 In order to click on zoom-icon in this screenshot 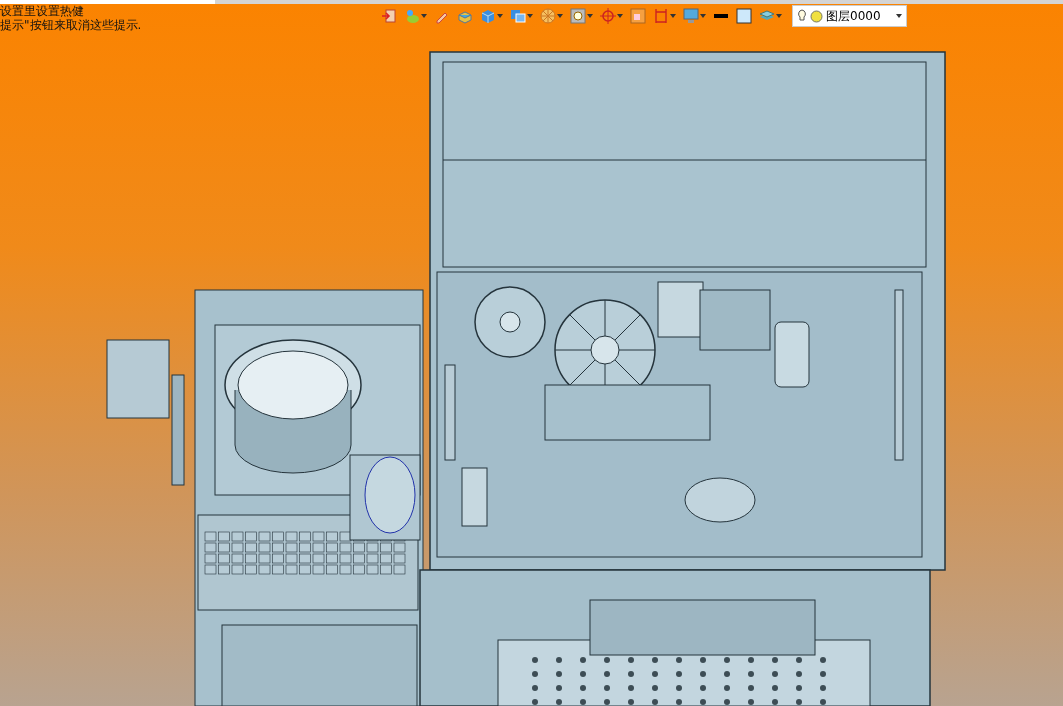, I will do `click(578, 16)`.